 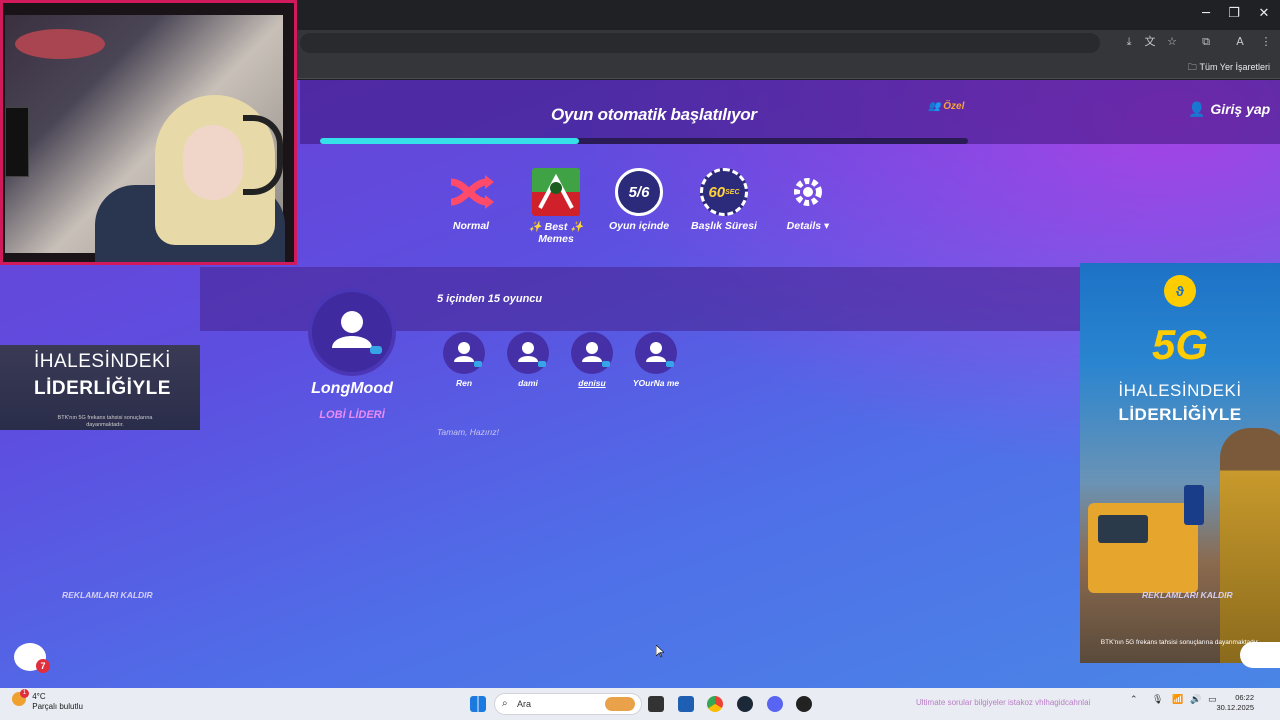 I want to click on weather-widget: 1 4°C Parçalı bulutlu, so click(x=47, y=700).